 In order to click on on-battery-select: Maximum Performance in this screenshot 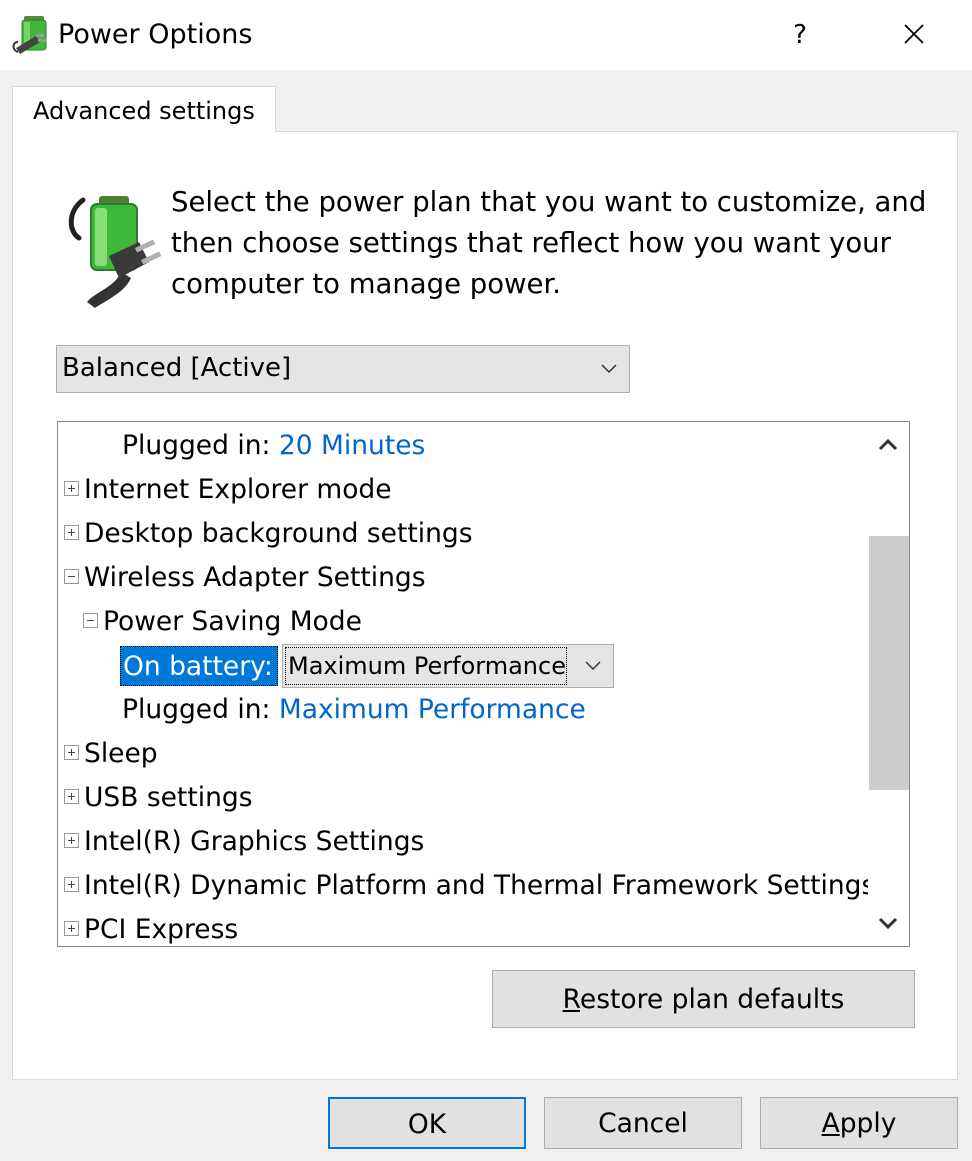, I will do `click(448, 666)`.